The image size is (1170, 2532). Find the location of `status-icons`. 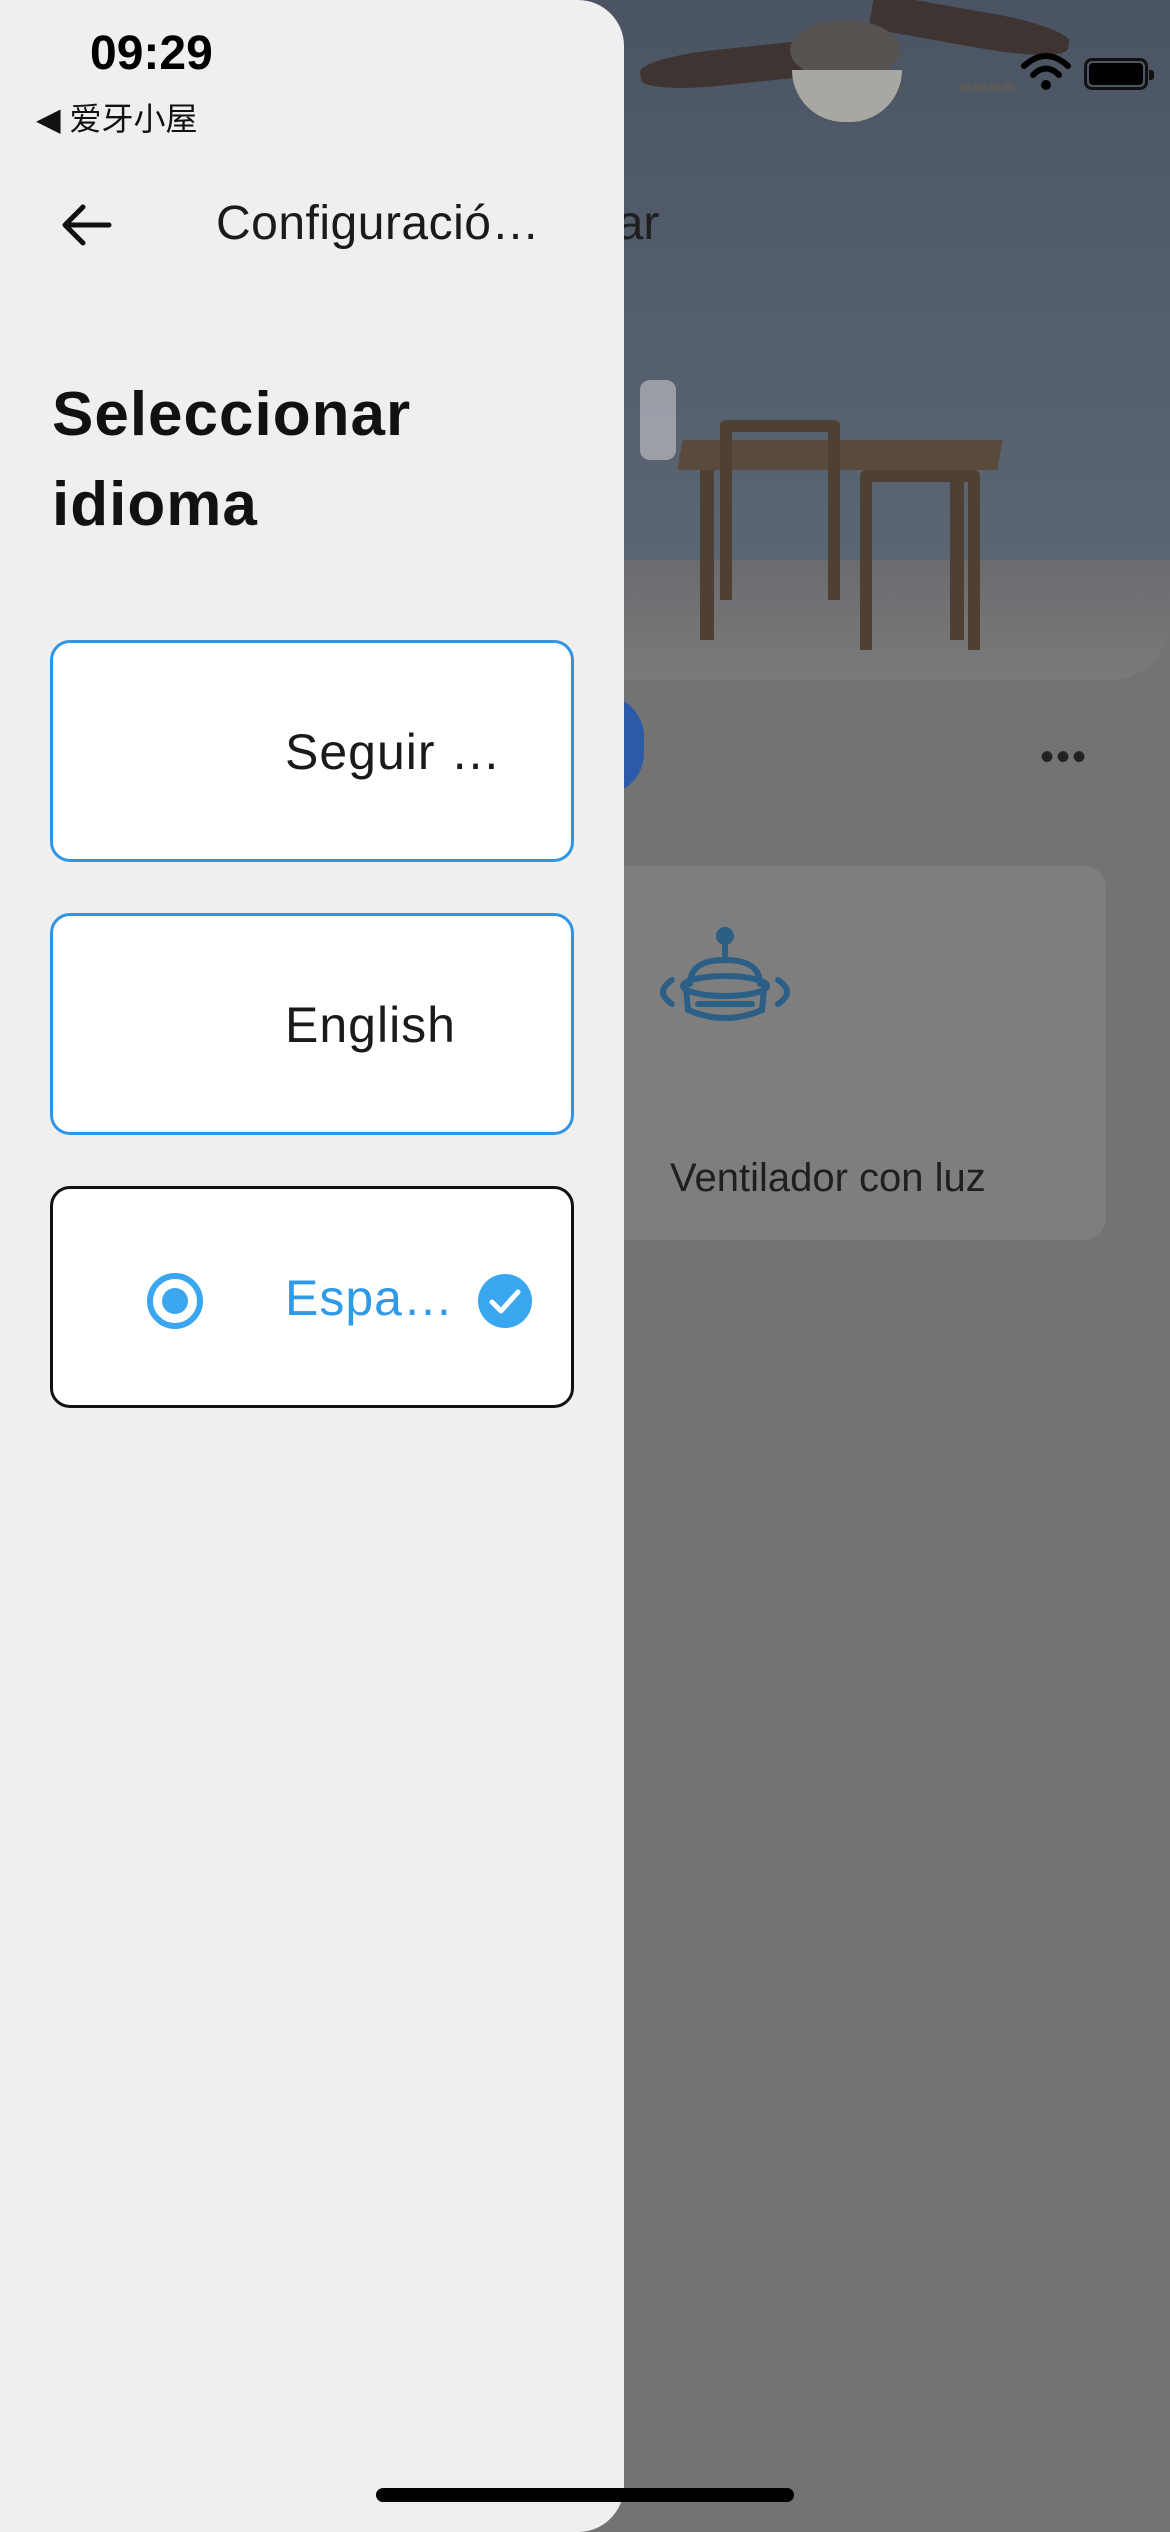

status-icons is located at coordinates (1057, 74).